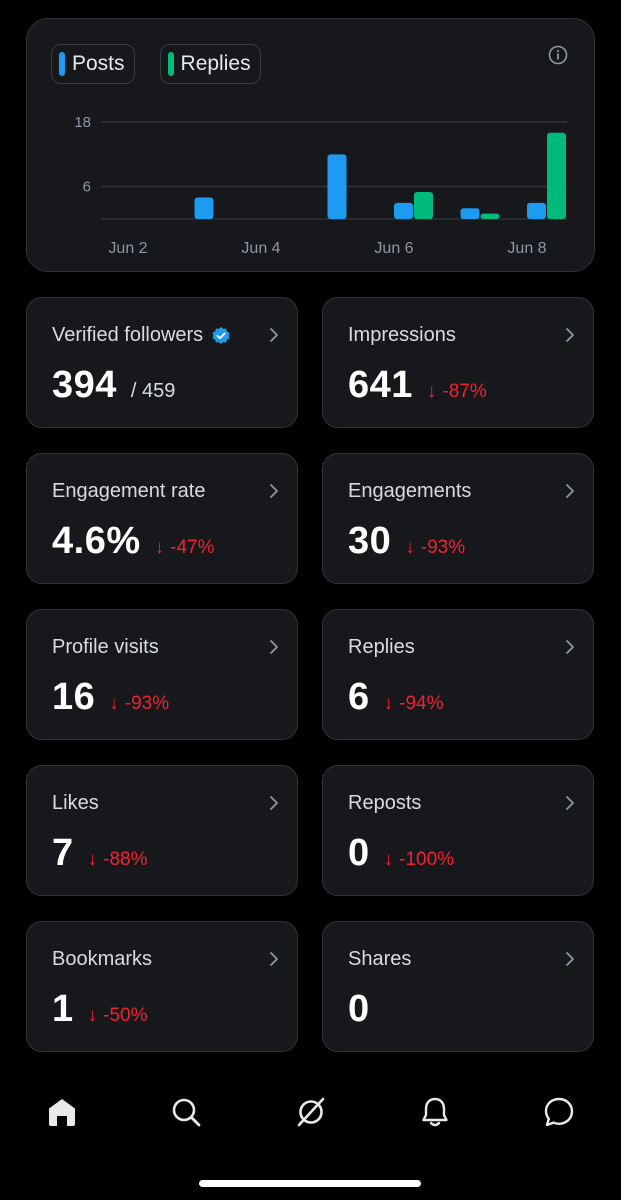  What do you see at coordinates (84, 385) in the screenshot?
I see `stat-value: 394` at bounding box center [84, 385].